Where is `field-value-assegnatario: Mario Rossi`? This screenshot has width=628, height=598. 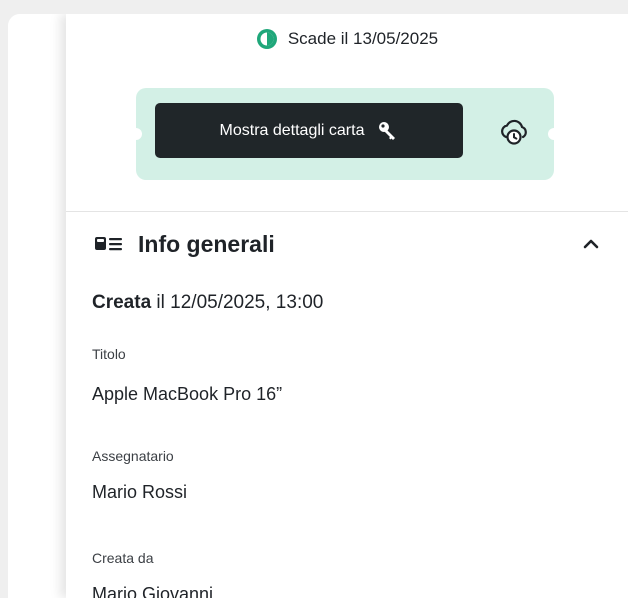 field-value-assegnatario: Mario Rossi is located at coordinates (140, 492).